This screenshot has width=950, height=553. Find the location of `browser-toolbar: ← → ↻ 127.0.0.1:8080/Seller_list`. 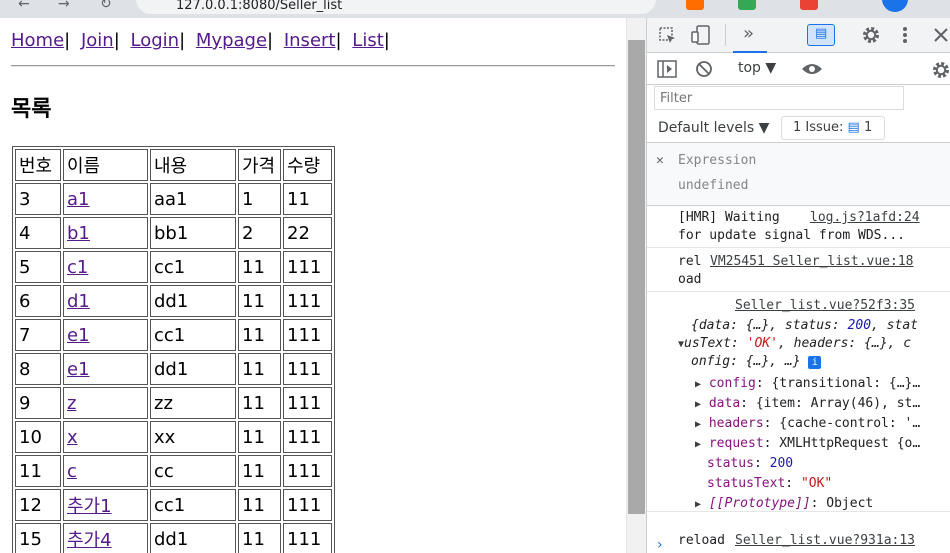

browser-toolbar: ← → ↻ 127.0.0.1:8080/Seller_list is located at coordinates (475, 9).